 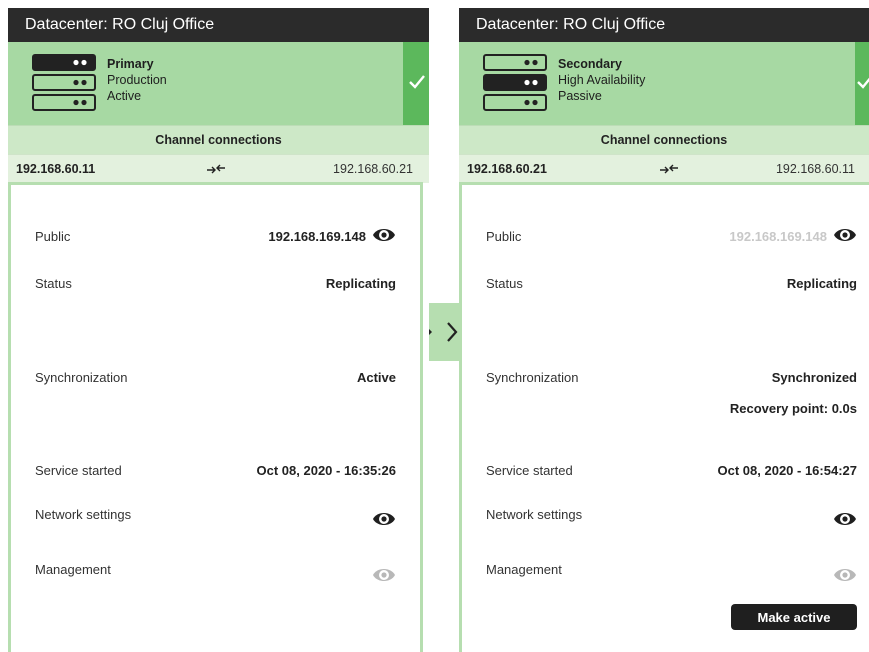 What do you see at coordinates (507, 169) in the screenshot?
I see `channel-local-ip: 192.168.60.21` at bounding box center [507, 169].